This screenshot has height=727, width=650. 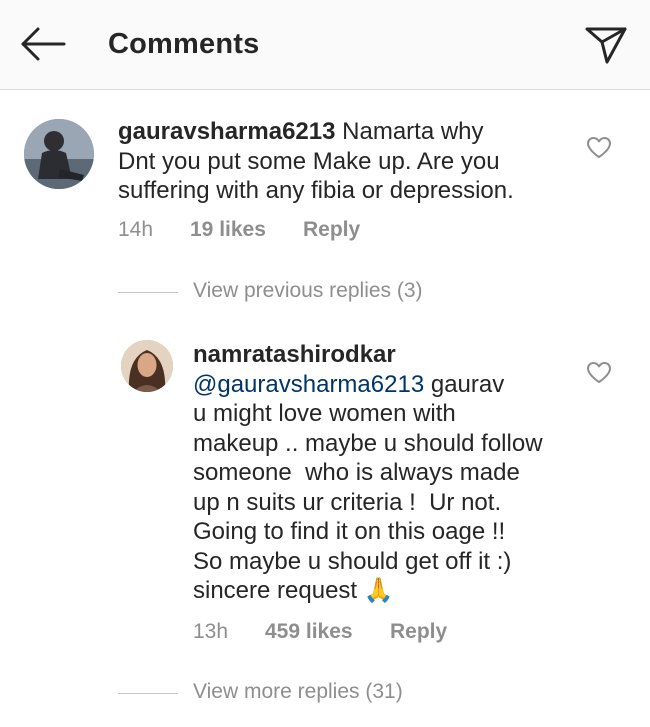 I want to click on back-button, so click(x=43, y=44).